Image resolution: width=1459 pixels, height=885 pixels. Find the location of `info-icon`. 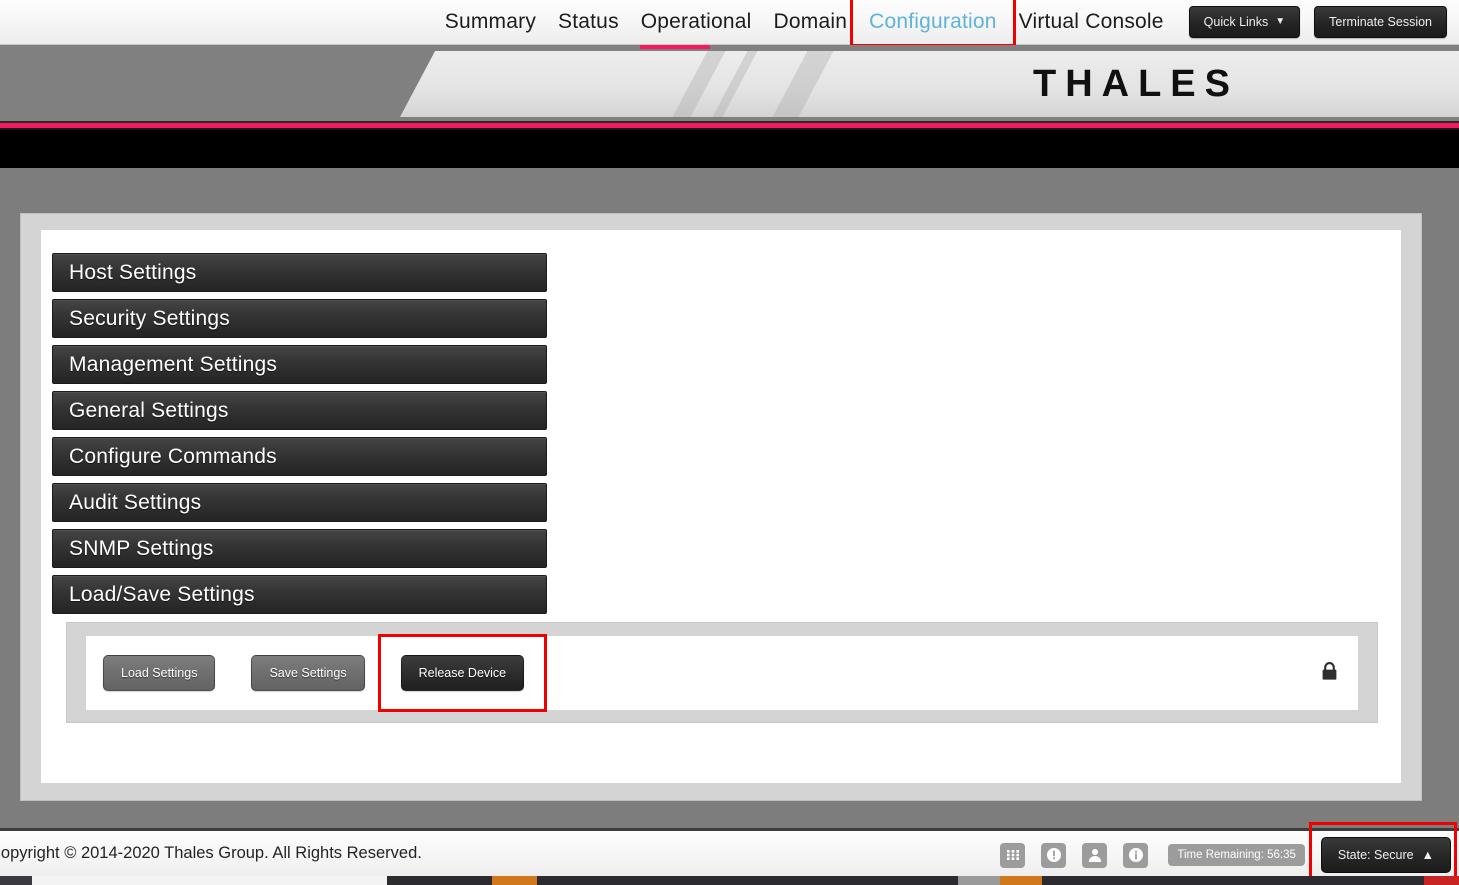

info-icon is located at coordinates (1136, 855).